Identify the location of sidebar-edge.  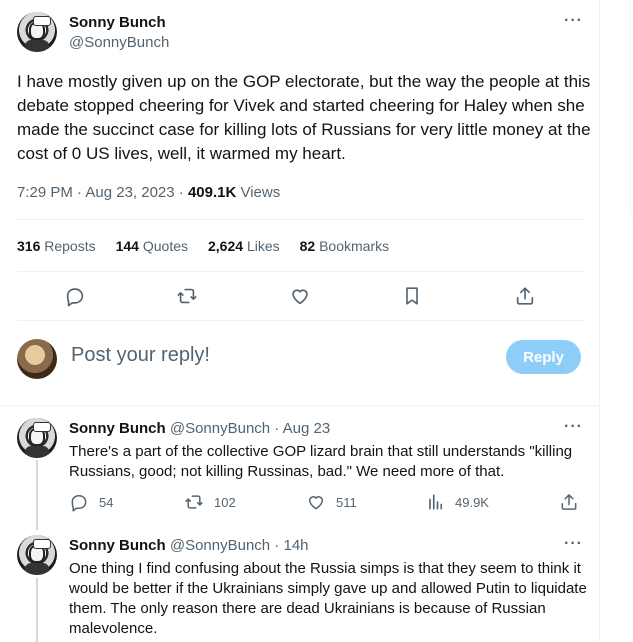
(616, 321).